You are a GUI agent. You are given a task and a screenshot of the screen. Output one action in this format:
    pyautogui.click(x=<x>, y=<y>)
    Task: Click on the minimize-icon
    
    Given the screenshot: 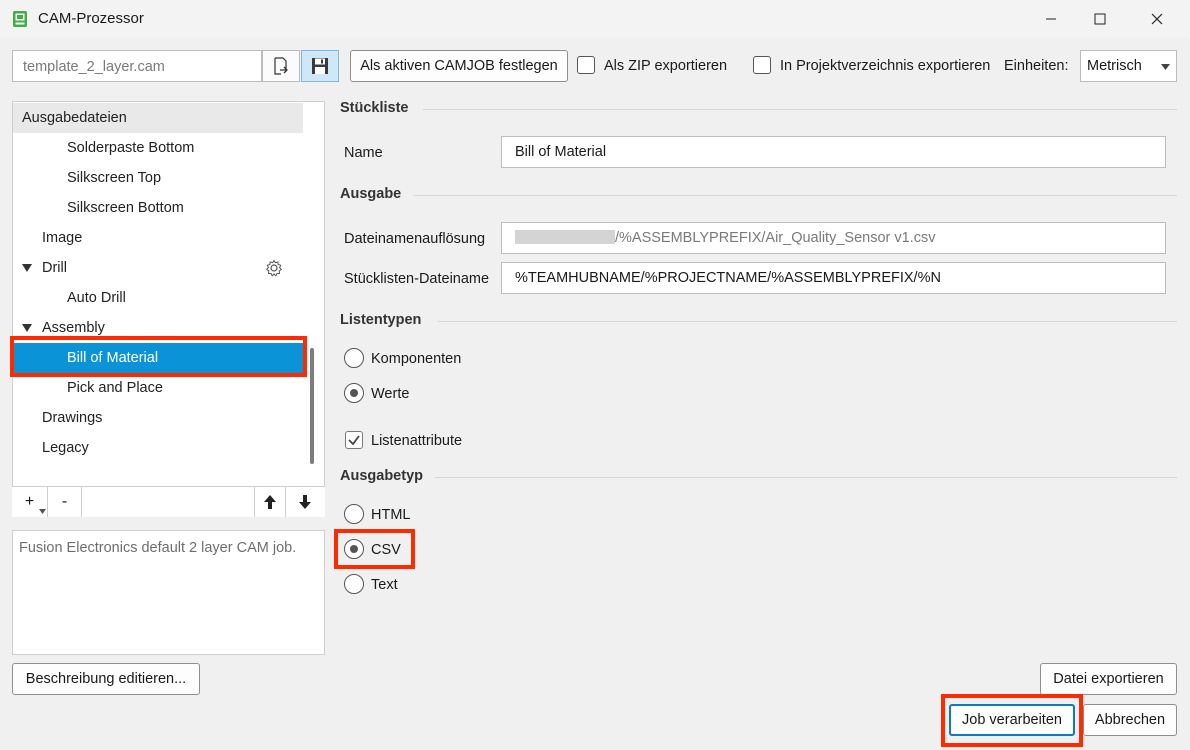 What is the action you would take?
    pyautogui.click(x=1051, y=19)
    